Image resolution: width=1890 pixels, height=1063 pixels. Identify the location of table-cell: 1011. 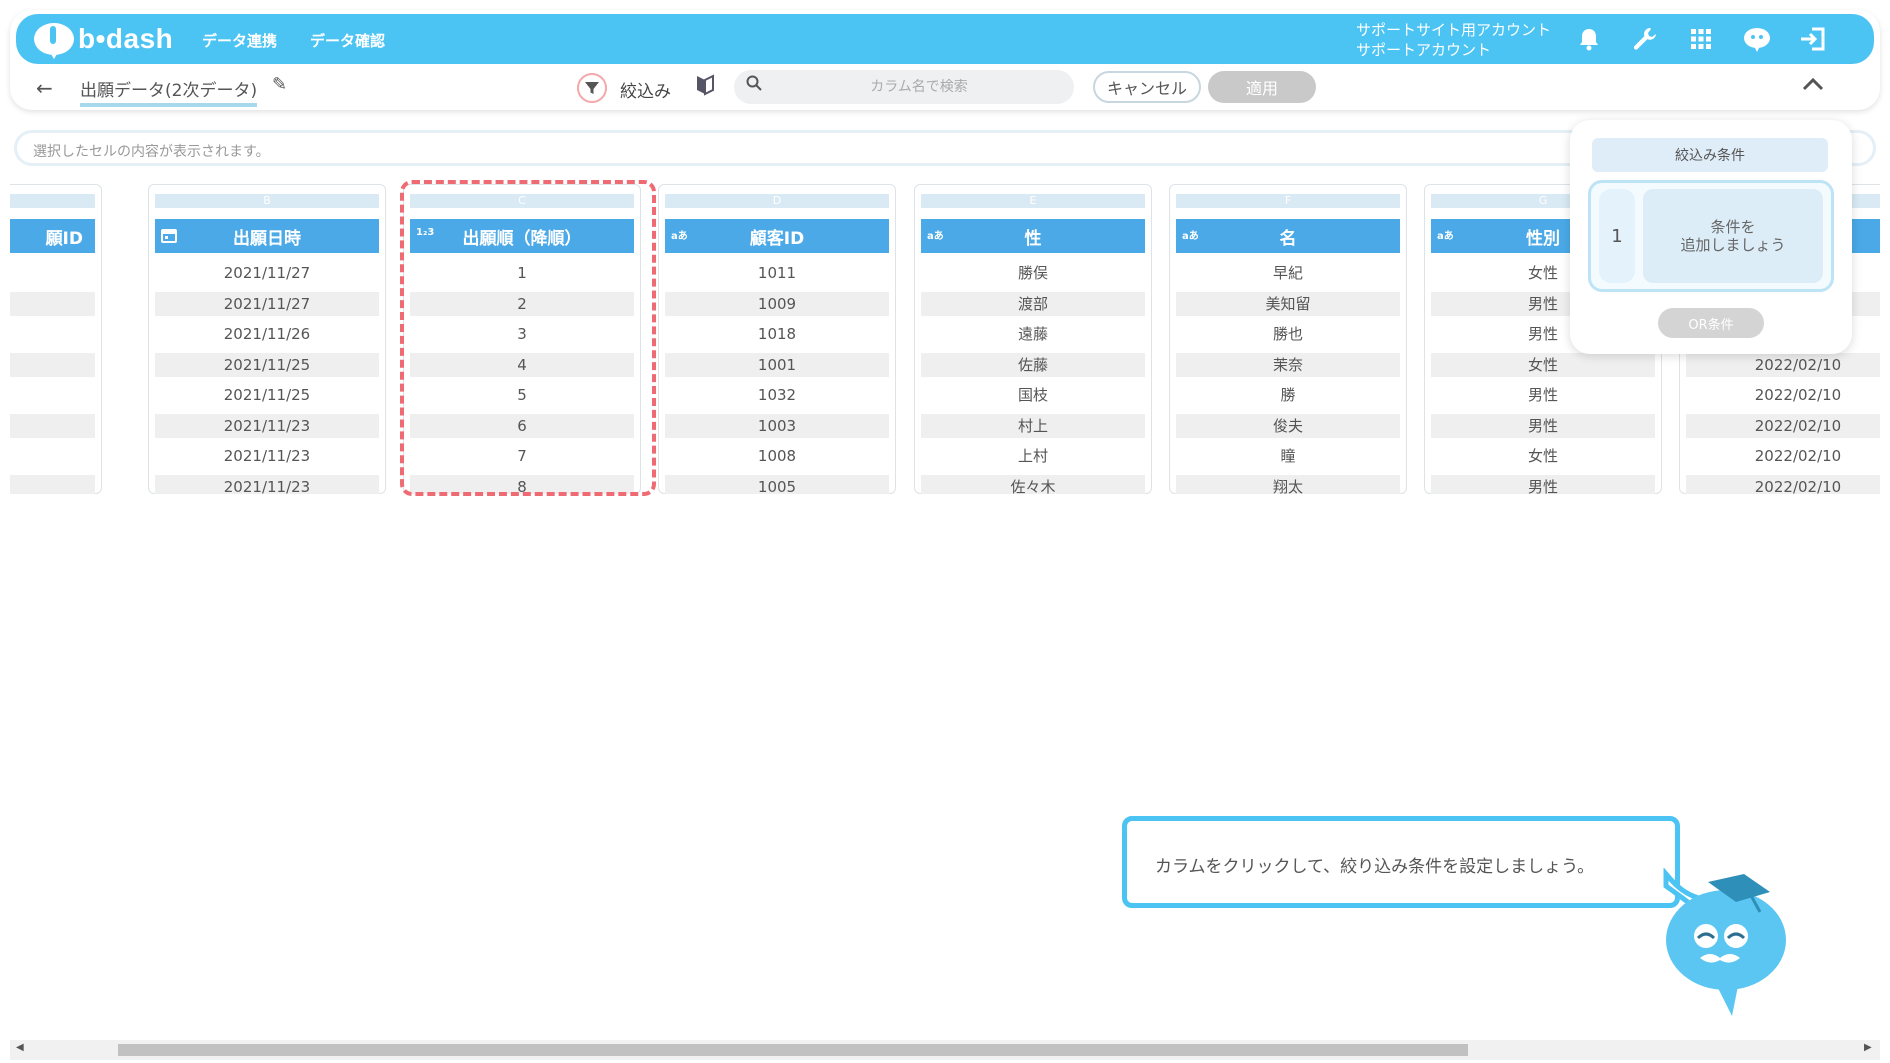
(777, 273).